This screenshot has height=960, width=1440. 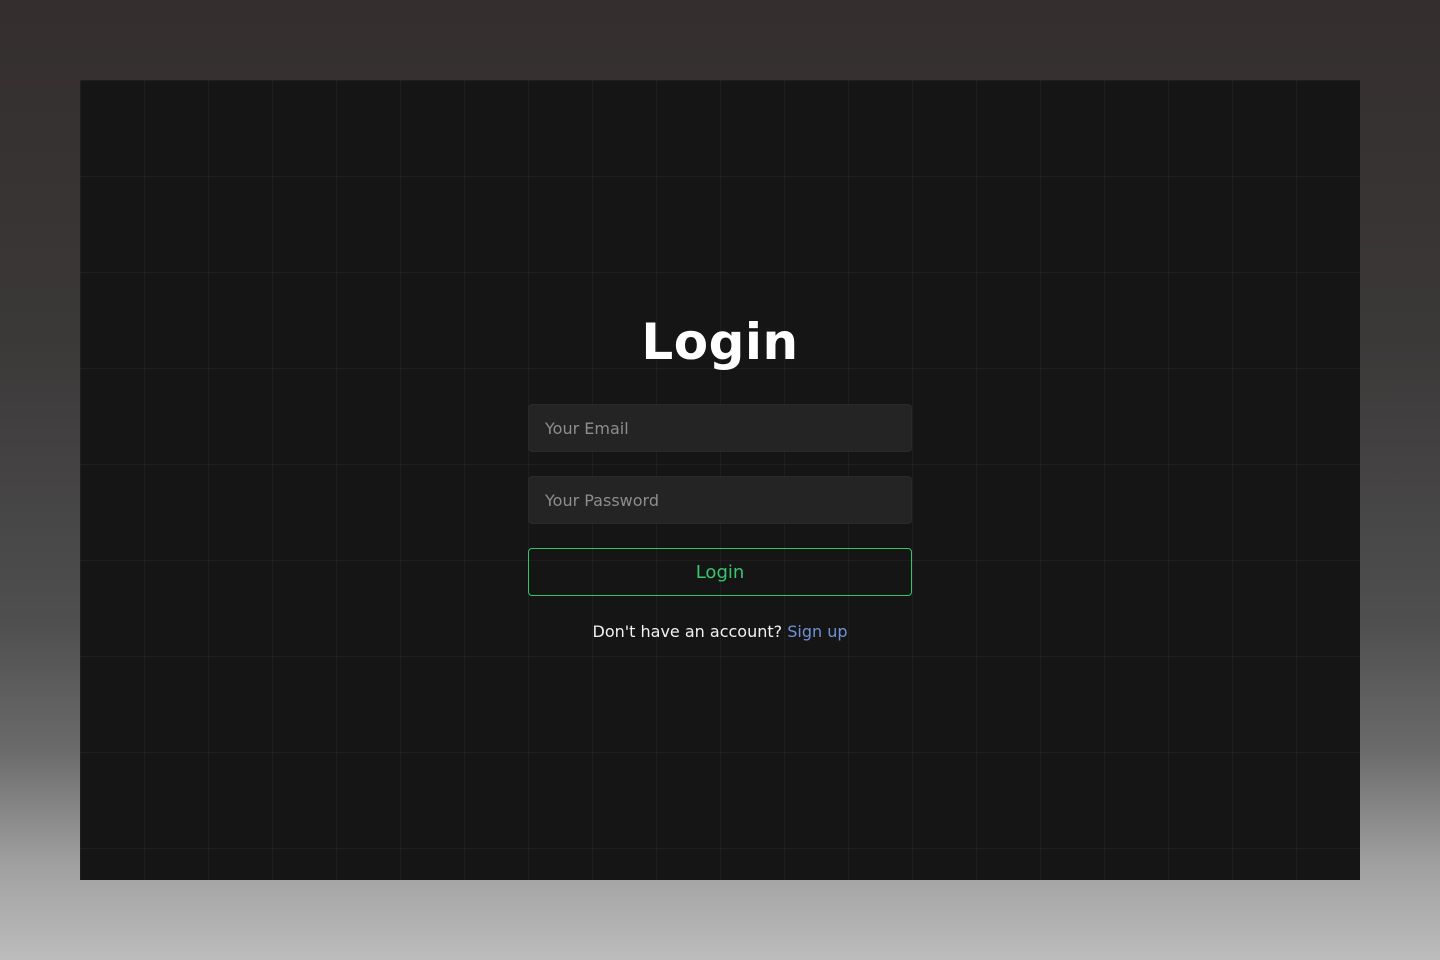 What do you see at coordinates (720, 500) in the screenshot?
I see `password-input` at bounding box center [720, 500].